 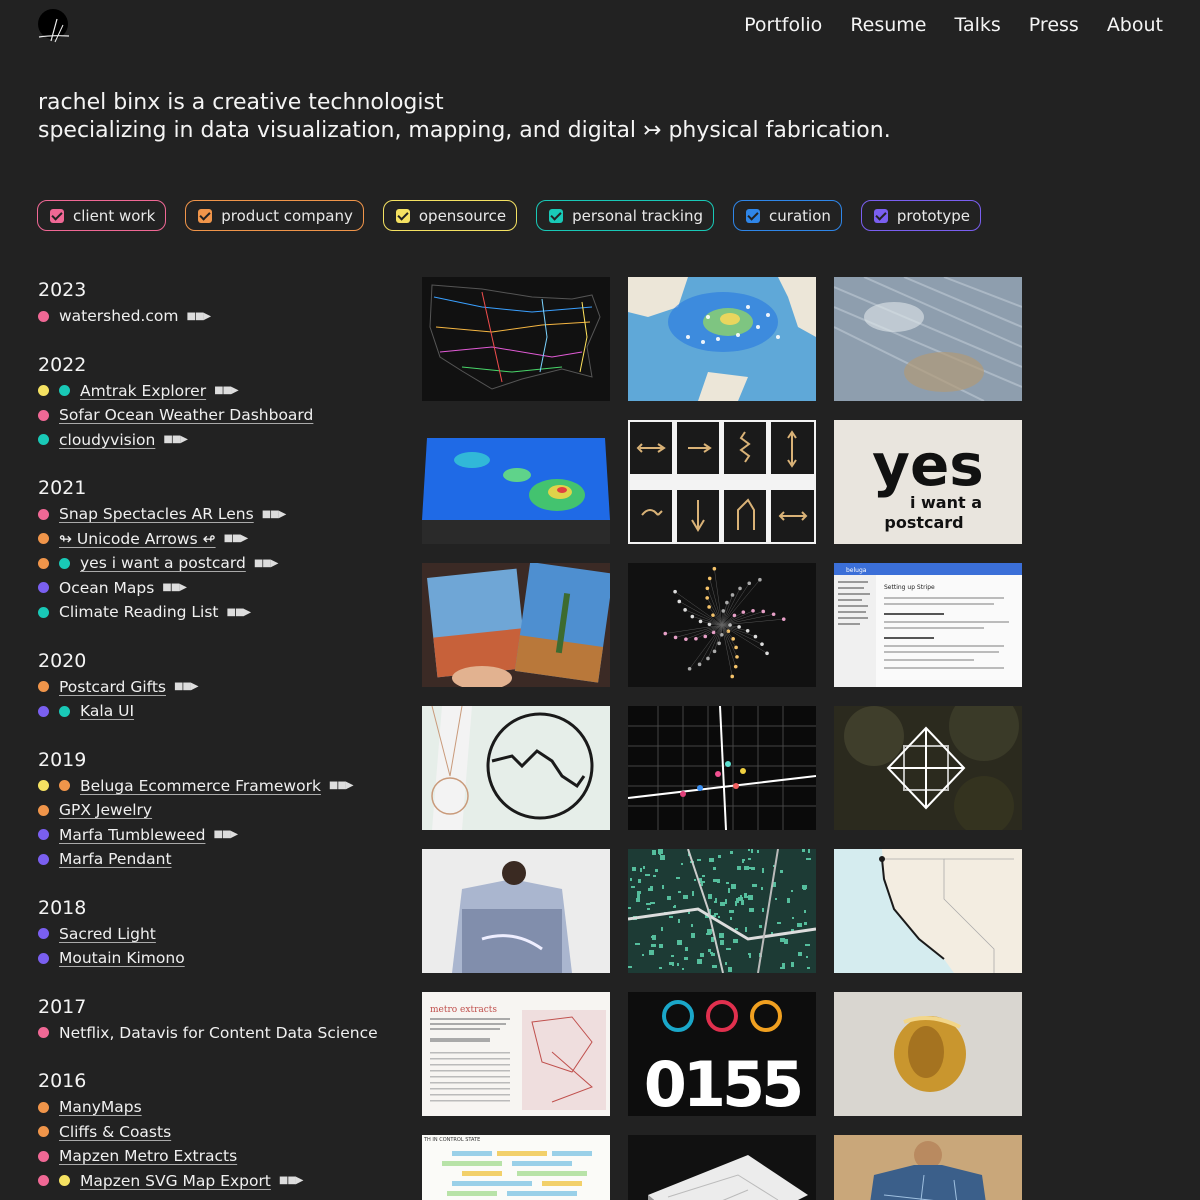 I want to click on project-link: Moutain Kimono, so click(x=122, y=958).